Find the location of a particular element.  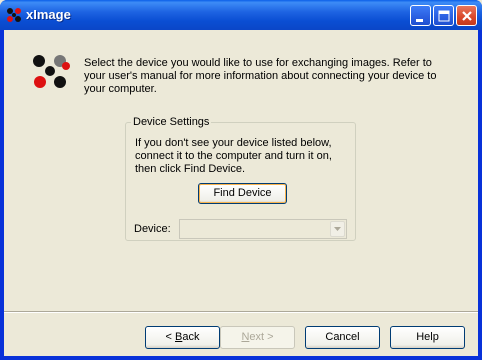

help-button: Help is located at coordinates (427, 337).